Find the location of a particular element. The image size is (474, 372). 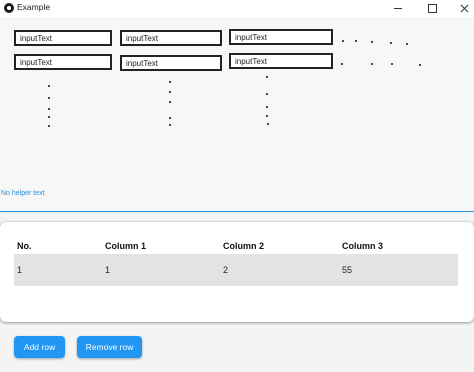

add-row-button: Add row is located at coordinates (39, 347).